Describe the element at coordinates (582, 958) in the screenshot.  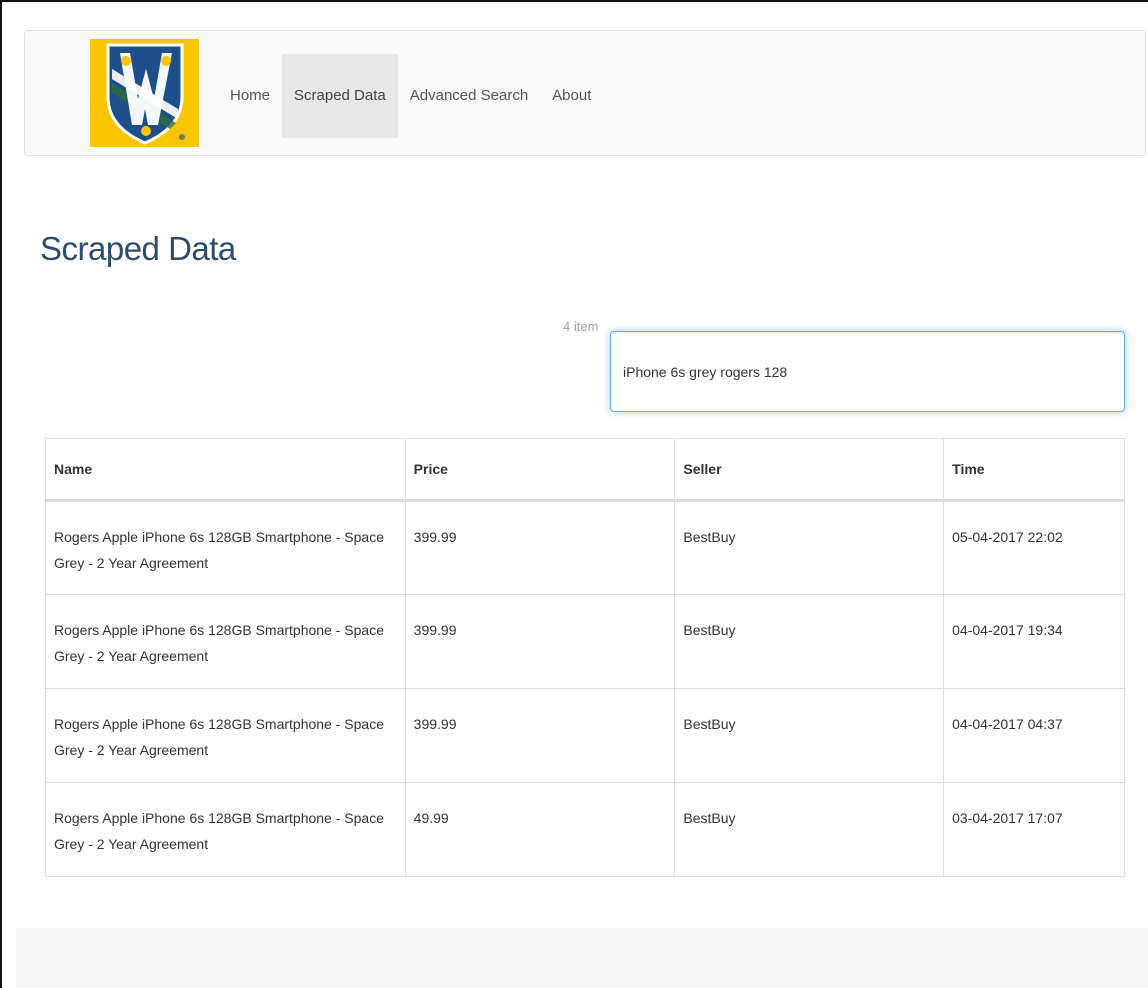
I see `footer` at that location.